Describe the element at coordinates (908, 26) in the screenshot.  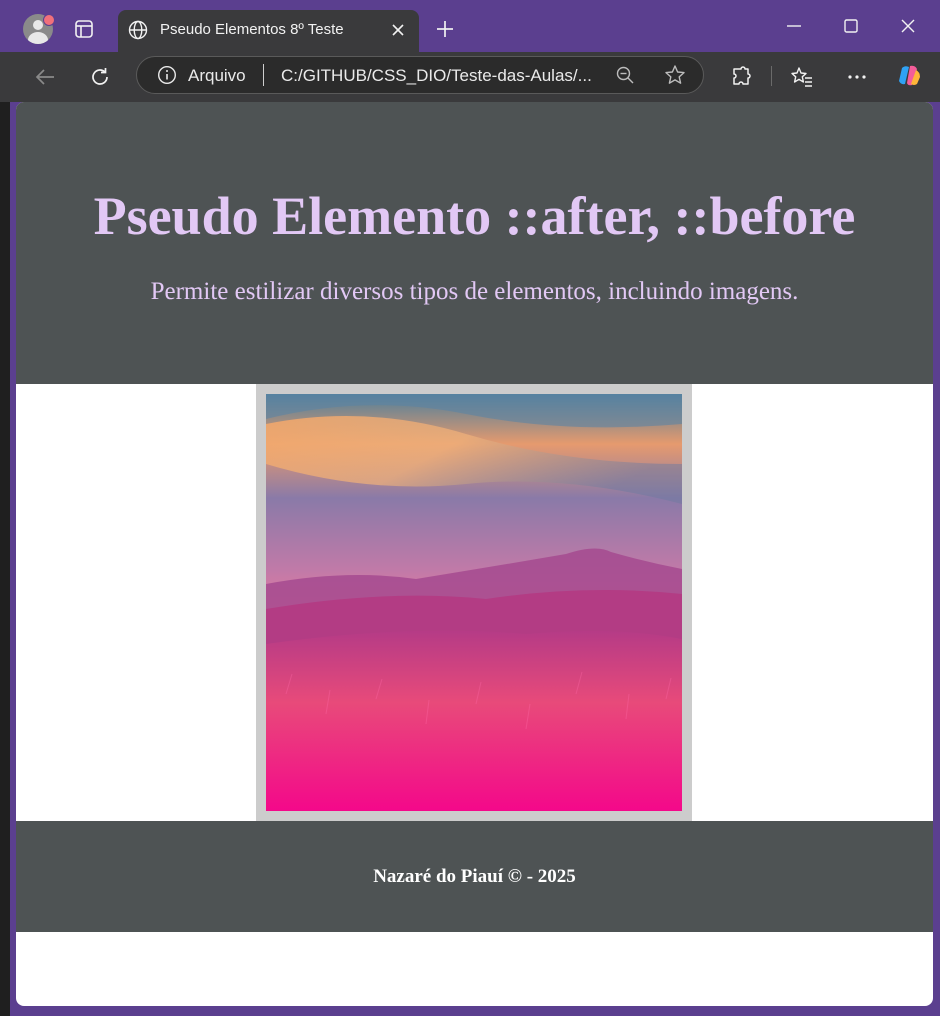
I see `close-window-icon` at that location.